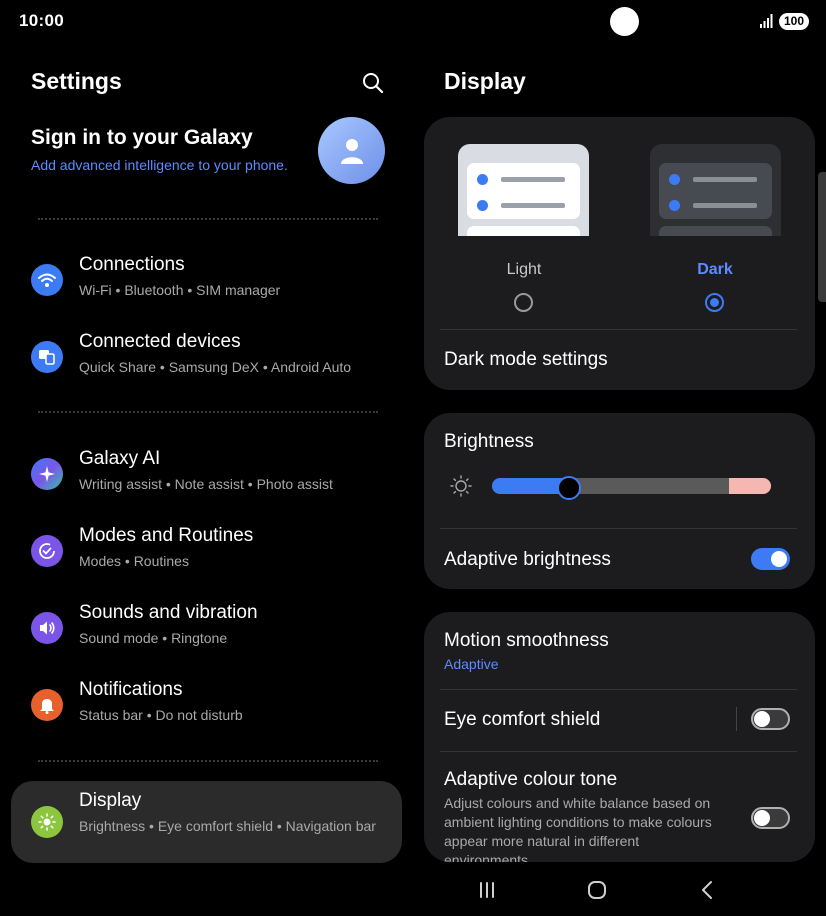  Describe the element at coordinates (168, 612) in the screenshot. I see `item-label: Sounds and vibration` at that location.